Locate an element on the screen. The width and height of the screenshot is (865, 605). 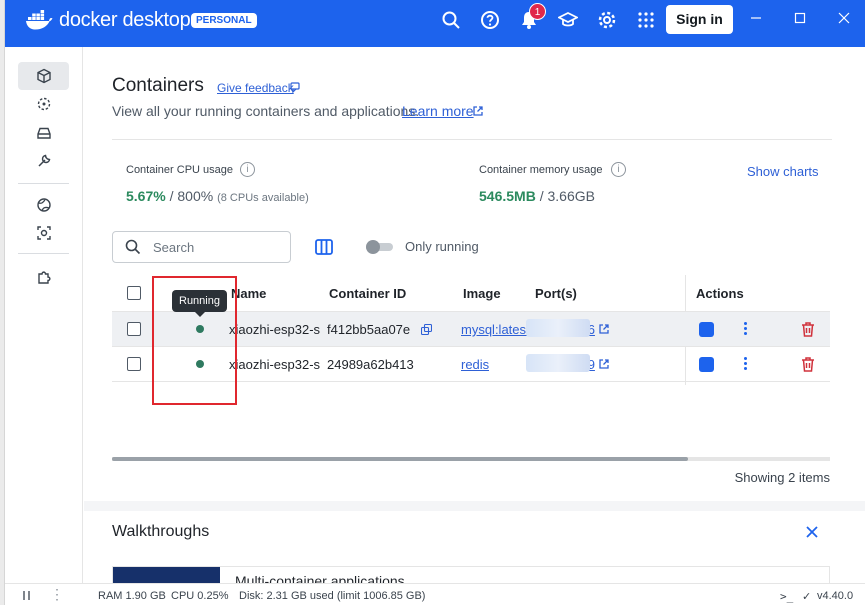
sidebar-item-builds is located at coordinates (43, 161).